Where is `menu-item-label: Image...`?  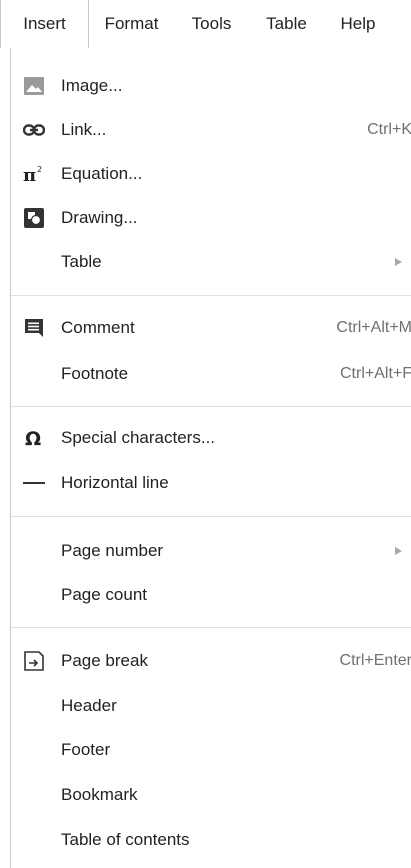 menu-item-label: Image... is located at coordinates (92, 85).